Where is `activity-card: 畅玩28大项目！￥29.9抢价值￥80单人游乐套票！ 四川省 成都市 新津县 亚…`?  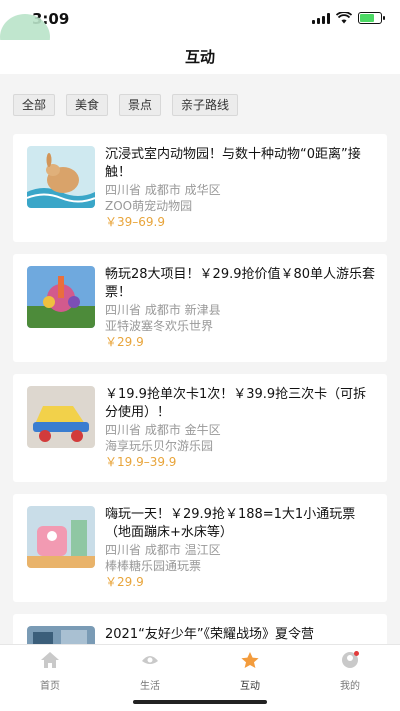 activity-card: 畅玩28大项目！￥29.9抢价值￥80单人游乐套票！ 四川省 成都市 新津县 亚… is located at coordinates (200, 308).